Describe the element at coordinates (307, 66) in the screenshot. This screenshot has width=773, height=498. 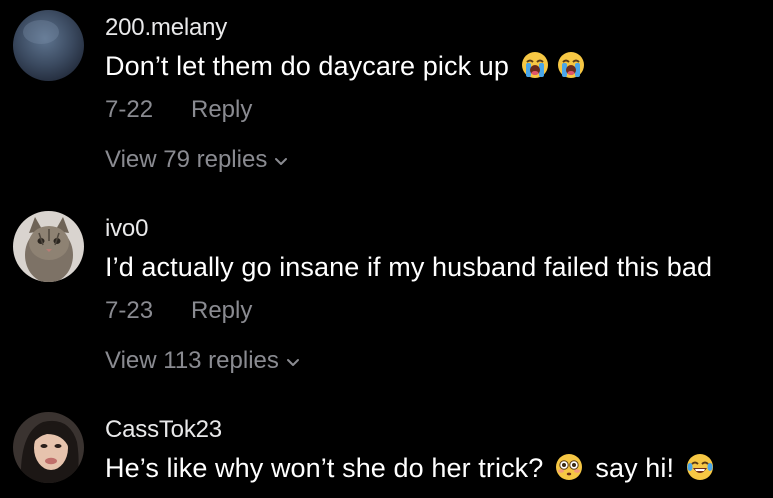
I see `comment-text-body: Don’t let them do daycare pick up` at that location.